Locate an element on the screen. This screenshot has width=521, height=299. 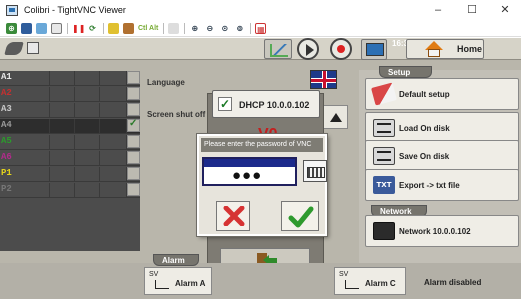
channel-row: A1 is located at coordinates (70, 78).